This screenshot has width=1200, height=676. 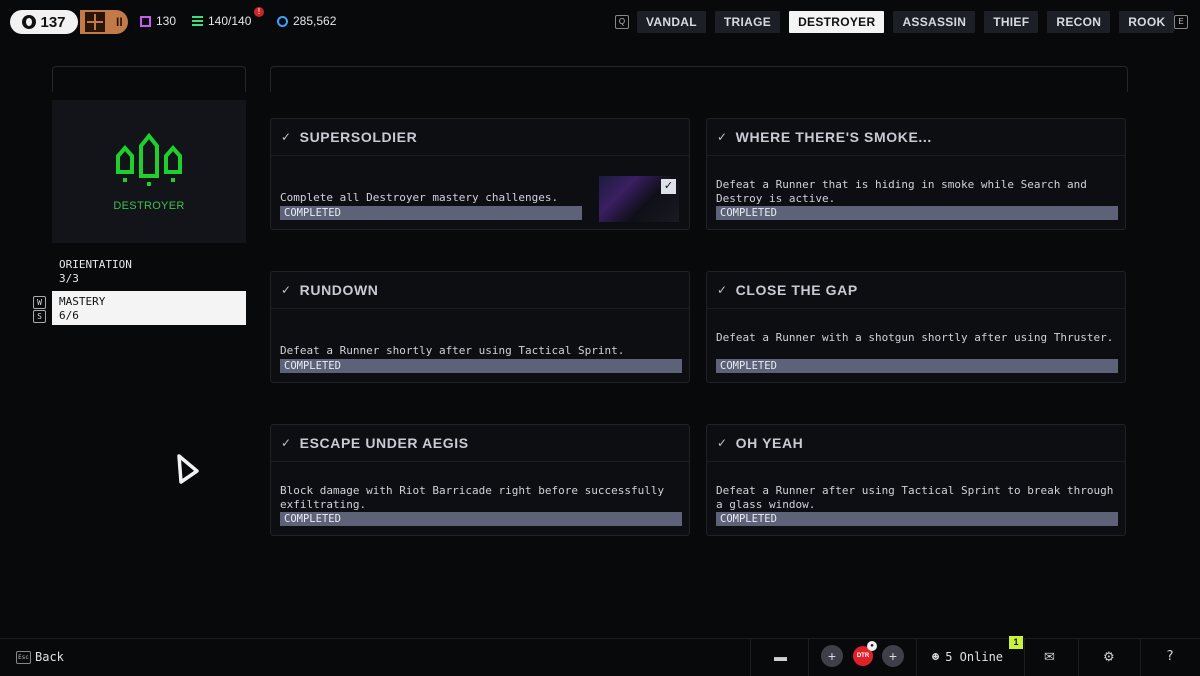 I want to click on blue-currency-icon, so click(x=282, y=21).